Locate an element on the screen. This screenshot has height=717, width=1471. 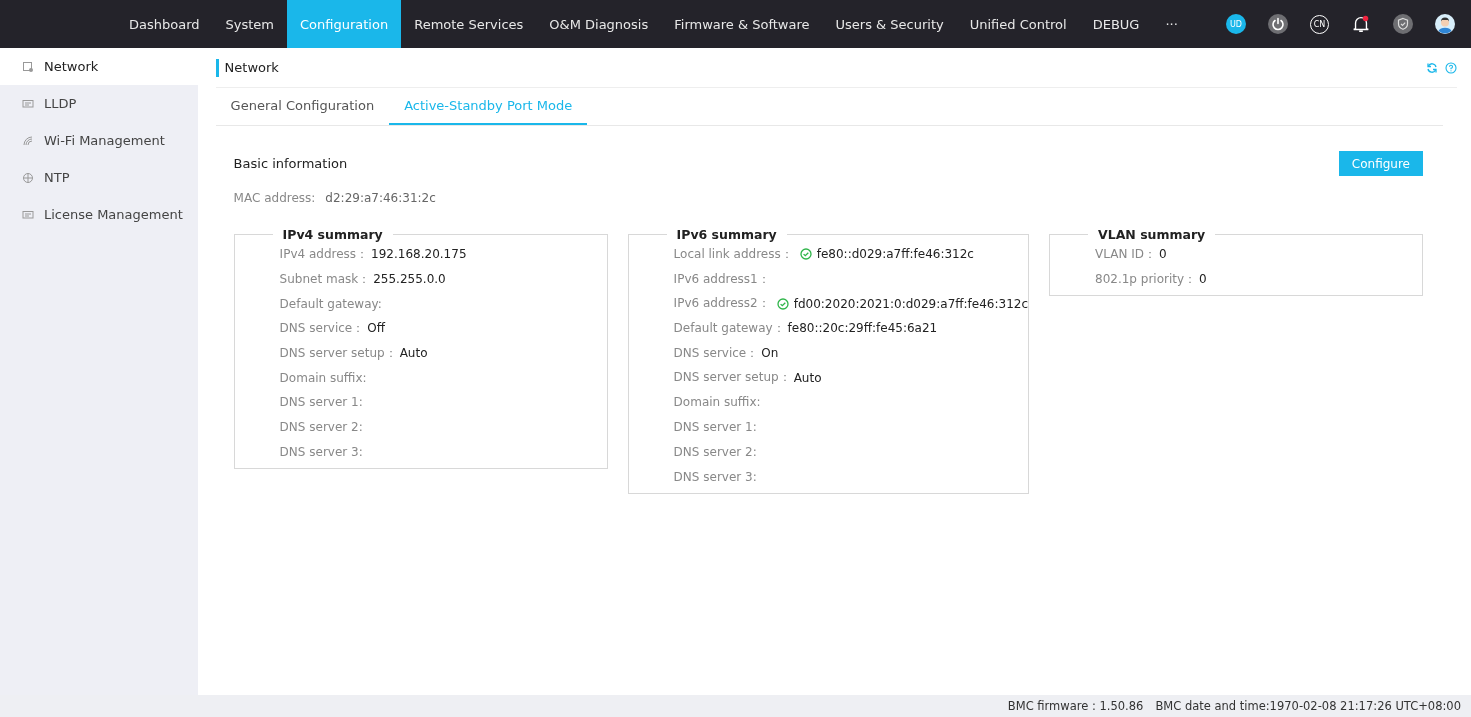
field-value: 192.168.20.175 is located at coordinates (419, 254).